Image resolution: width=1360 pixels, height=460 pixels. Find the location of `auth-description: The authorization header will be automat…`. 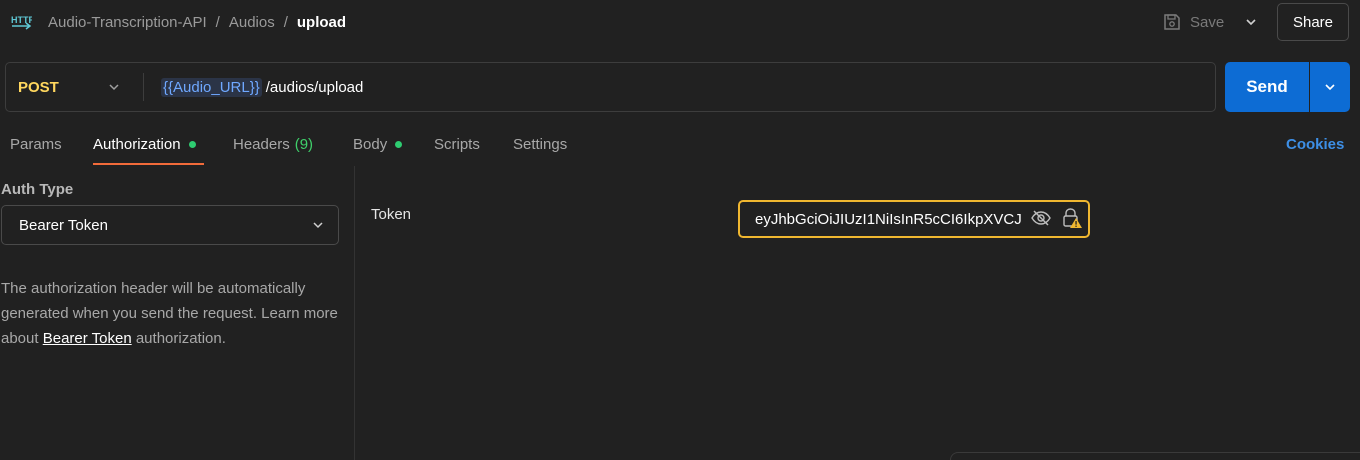

auth-description: The authorization header will be automat… is located at coordinates (171, 313).